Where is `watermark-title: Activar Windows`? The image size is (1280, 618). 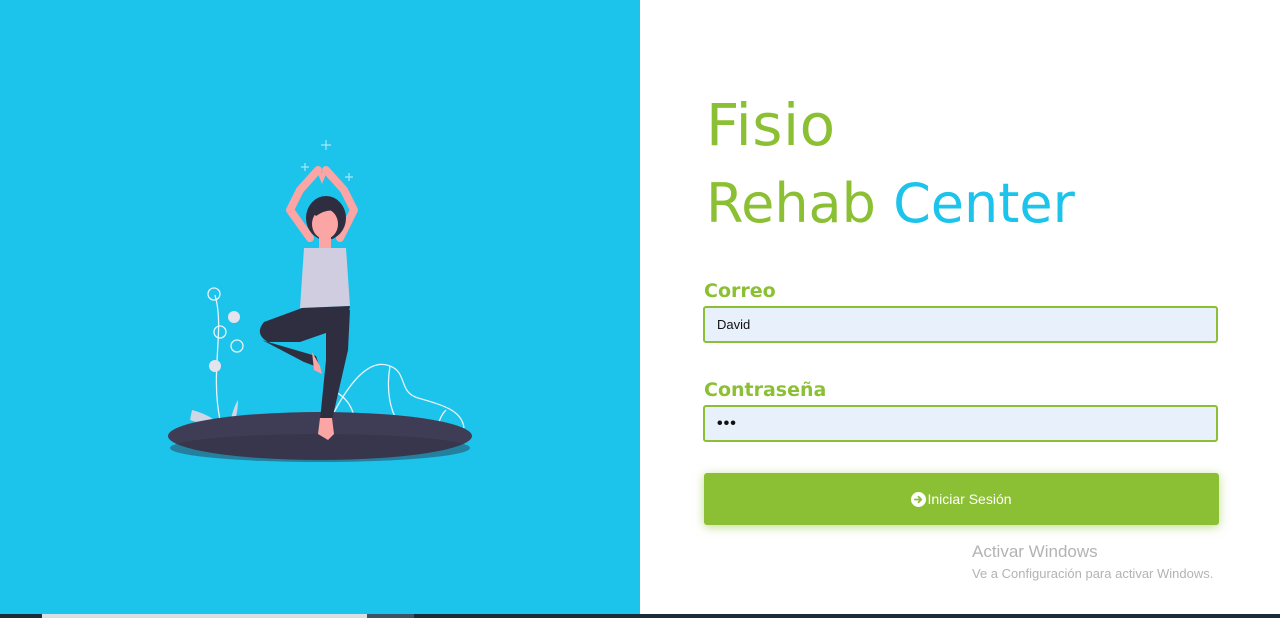 watermark-title: Activar Windows is located at coordinates (1035, 551).